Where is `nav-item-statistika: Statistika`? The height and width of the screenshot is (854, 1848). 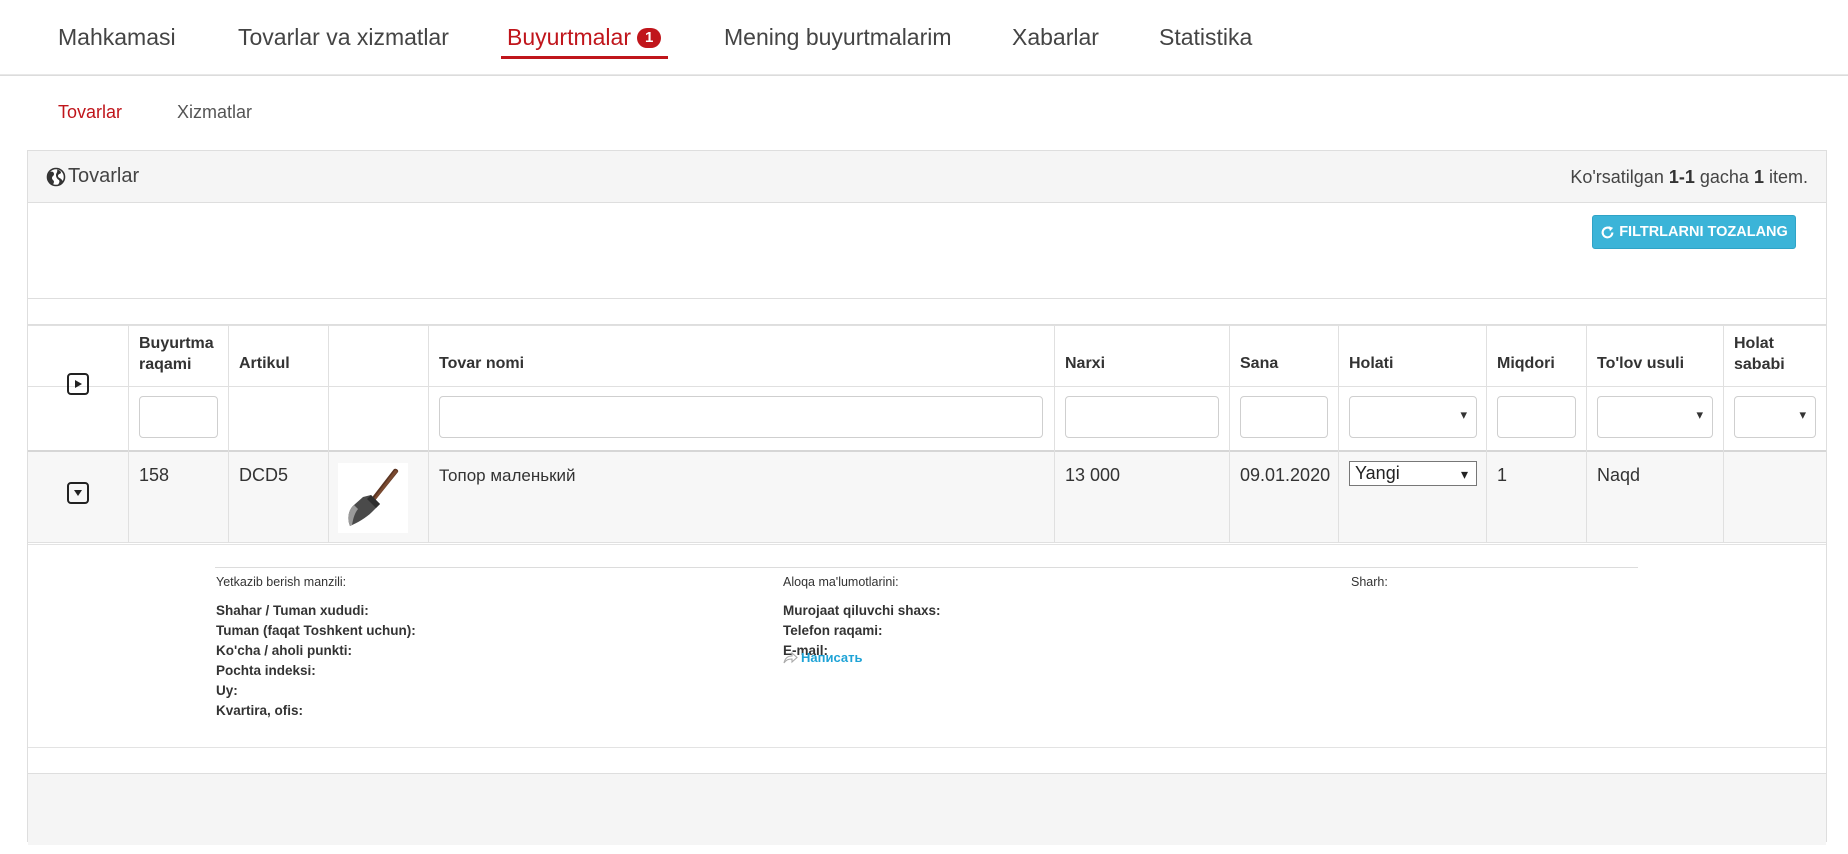 nav-item-statistika: Statistika is located at coordinates (1205, 37).